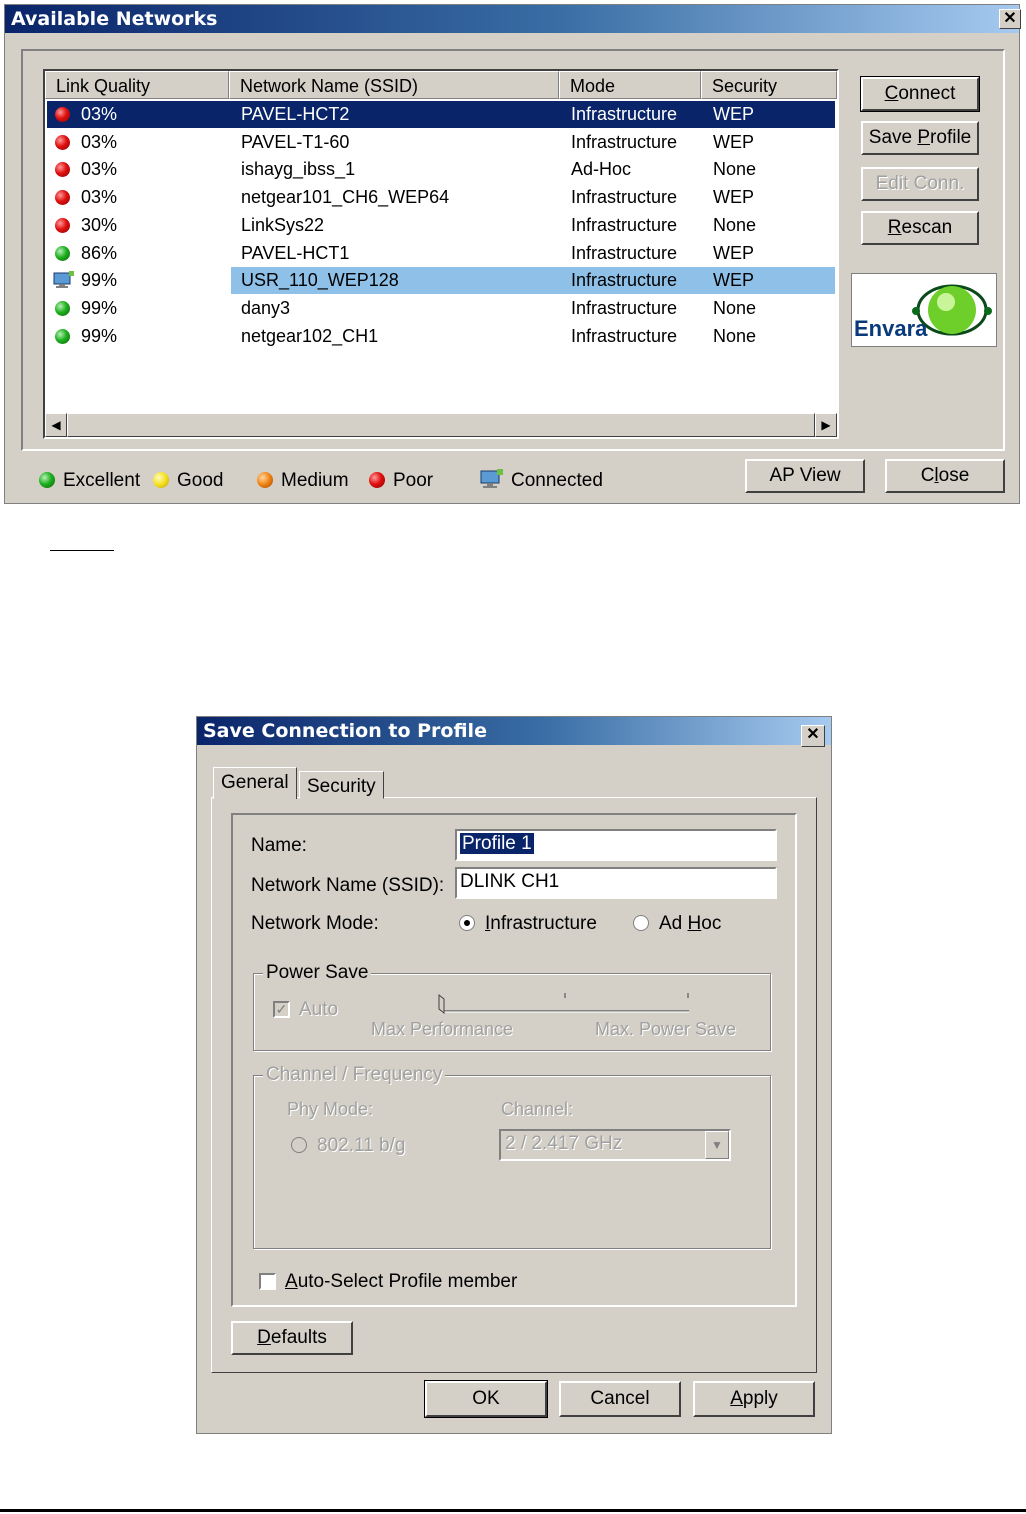  What do you see at coordinates (920, 94) in the screenshot?
I see `connect-button: Connect` at bounding box center [920, 94].